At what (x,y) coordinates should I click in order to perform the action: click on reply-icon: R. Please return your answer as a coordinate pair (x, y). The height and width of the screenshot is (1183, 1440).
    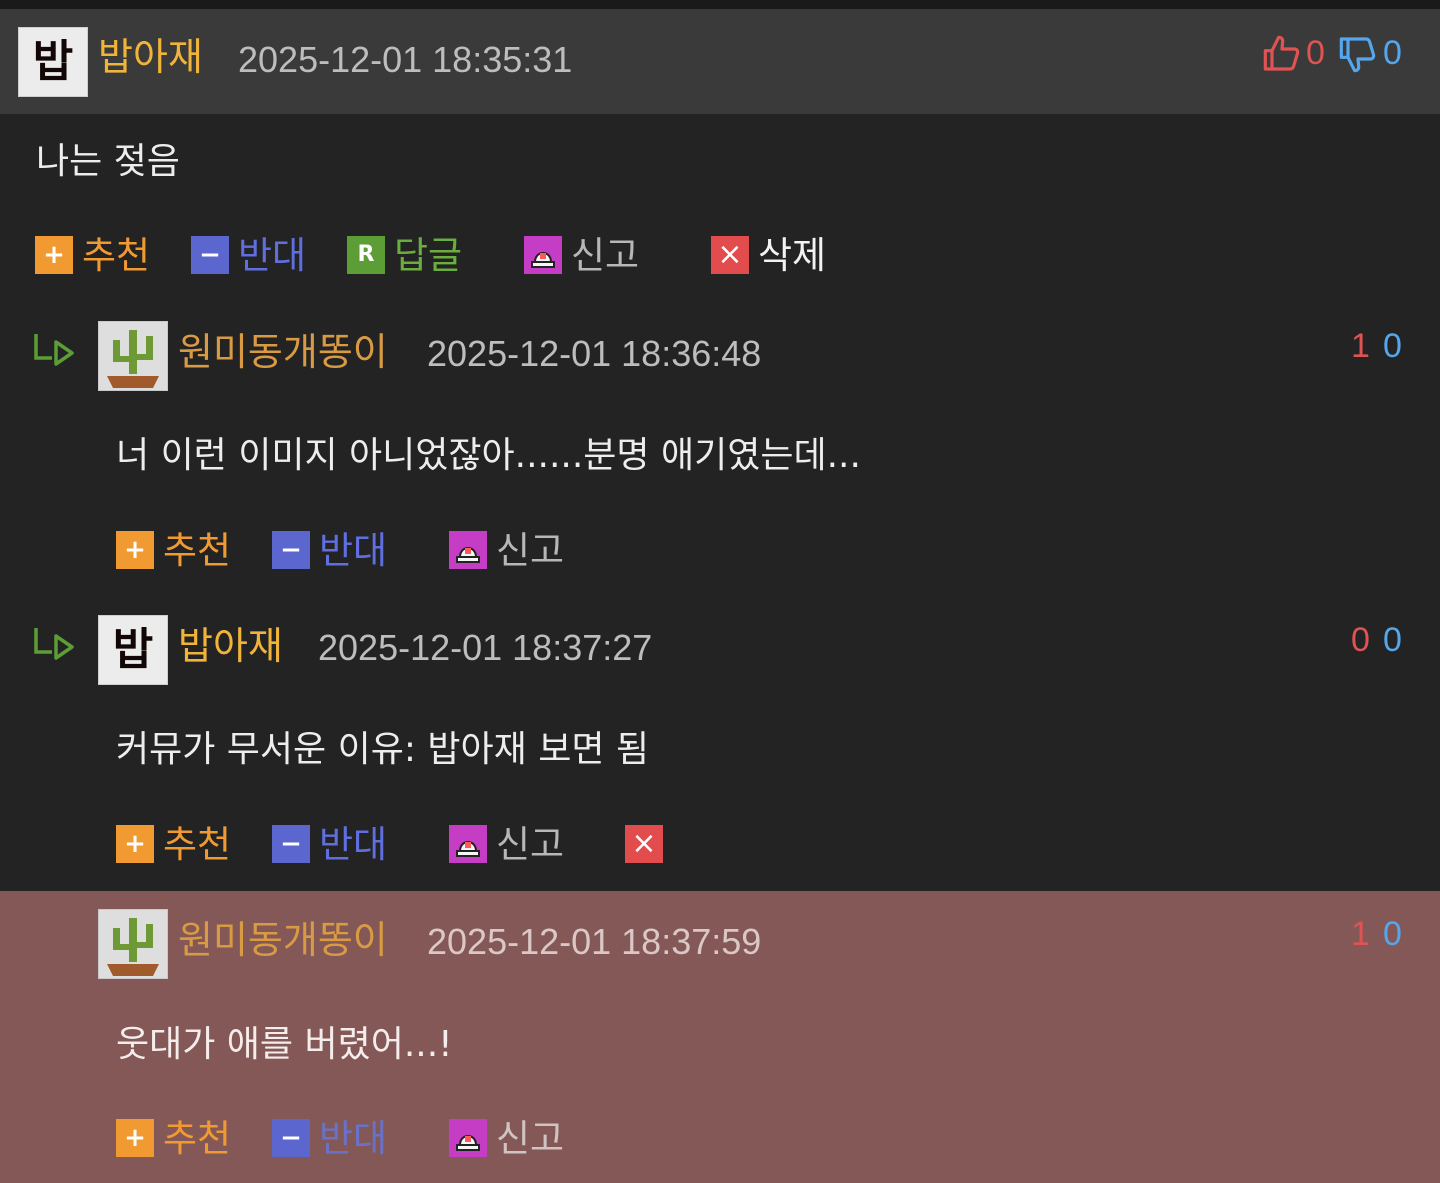
    Looking at the image, I should click on (366, 255).